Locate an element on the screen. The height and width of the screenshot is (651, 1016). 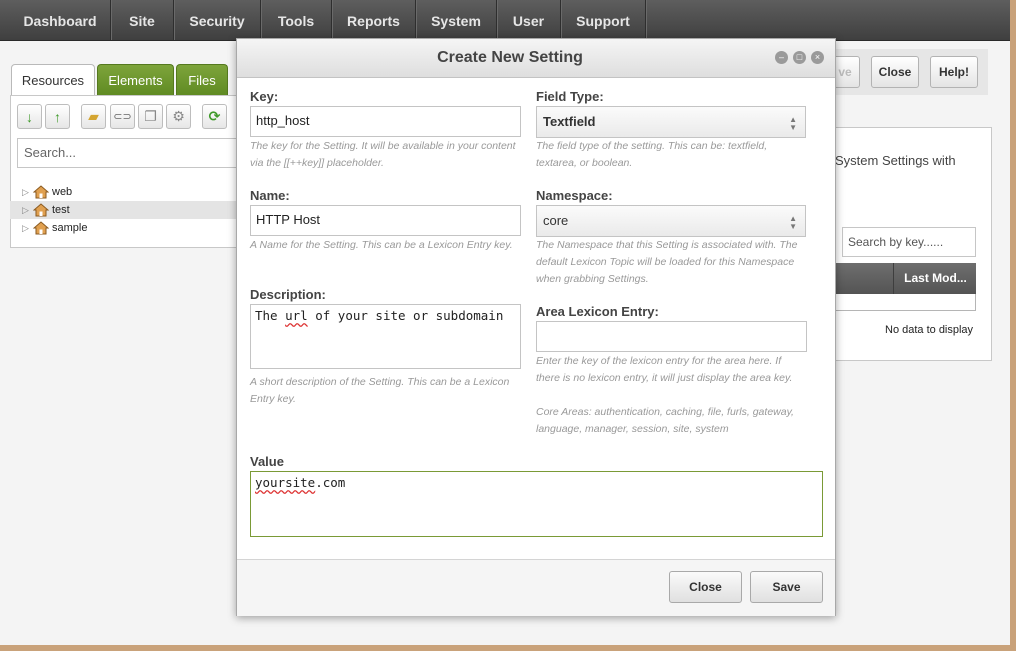
nav-tools: Tools is located at coordinates (296, 20).